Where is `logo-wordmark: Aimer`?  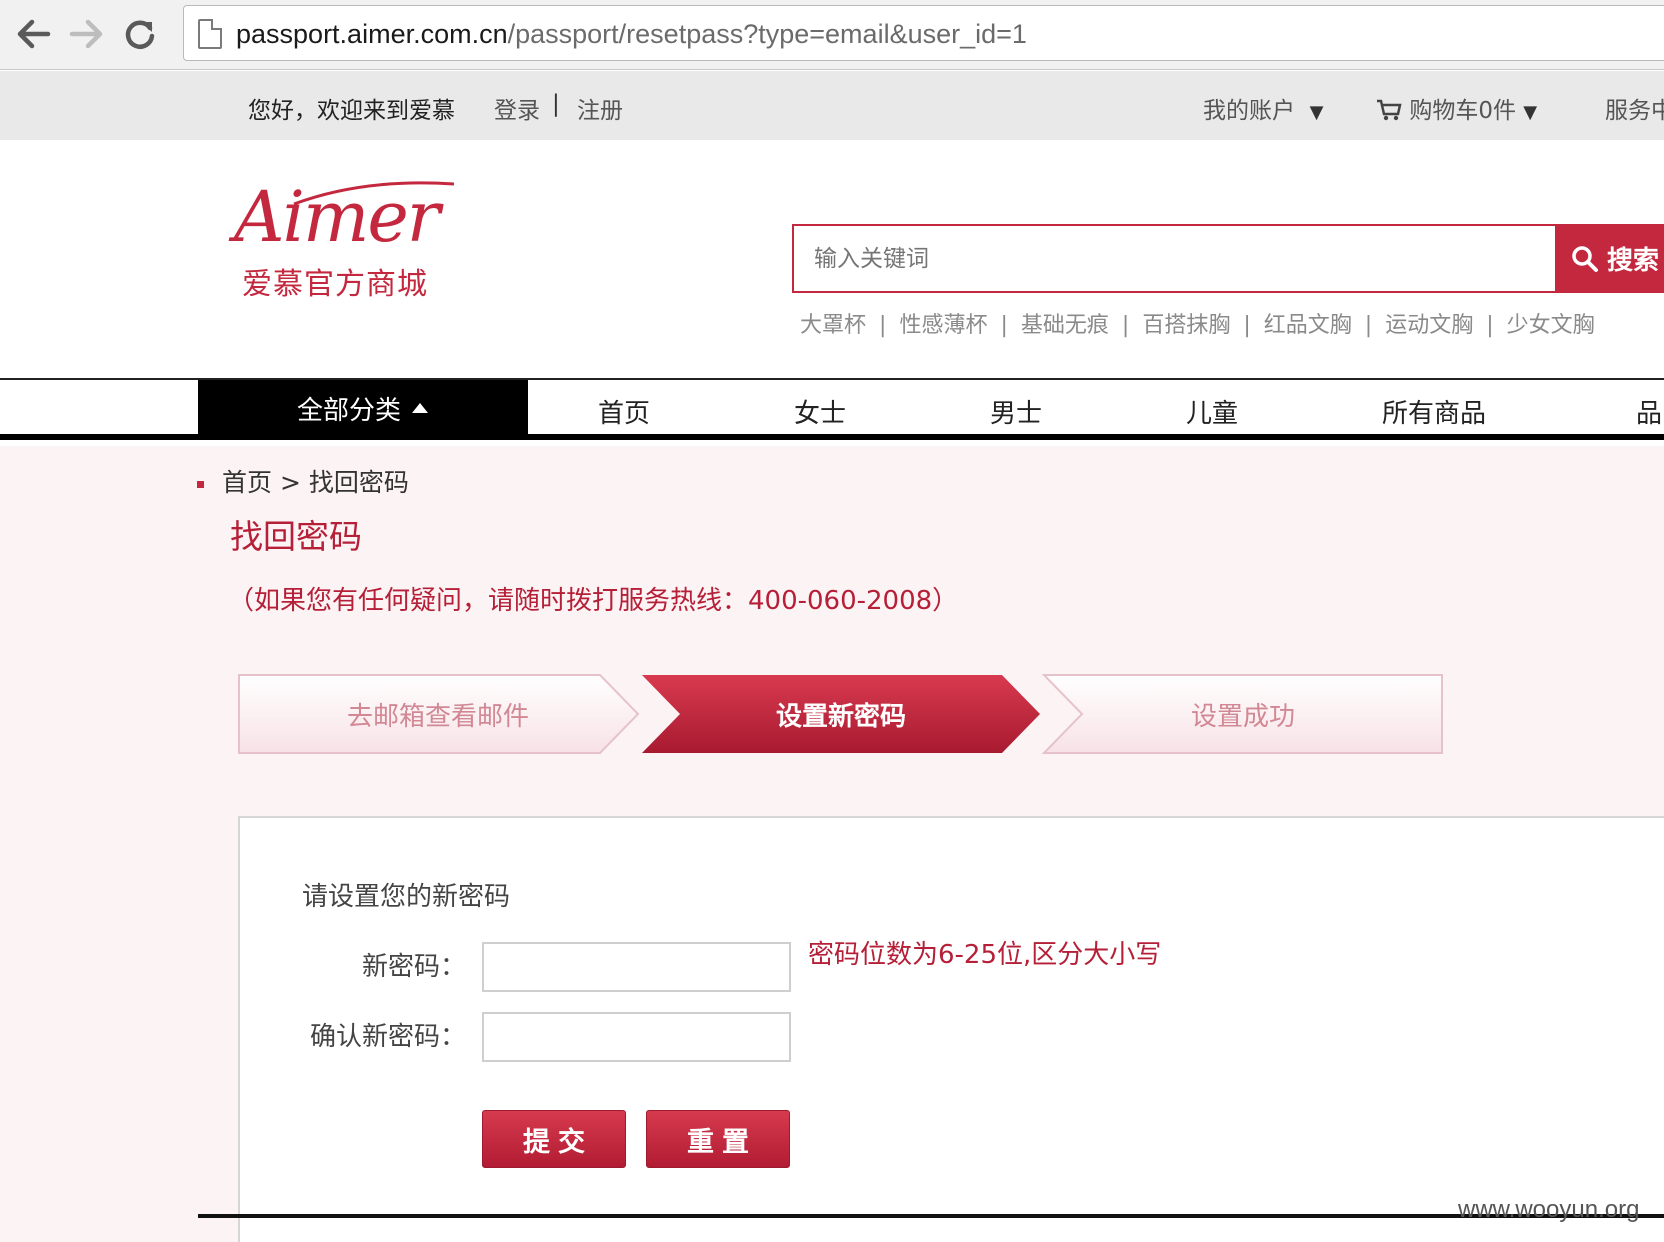 logo-wordmark: Aimer is located at coordinates (337, 217).